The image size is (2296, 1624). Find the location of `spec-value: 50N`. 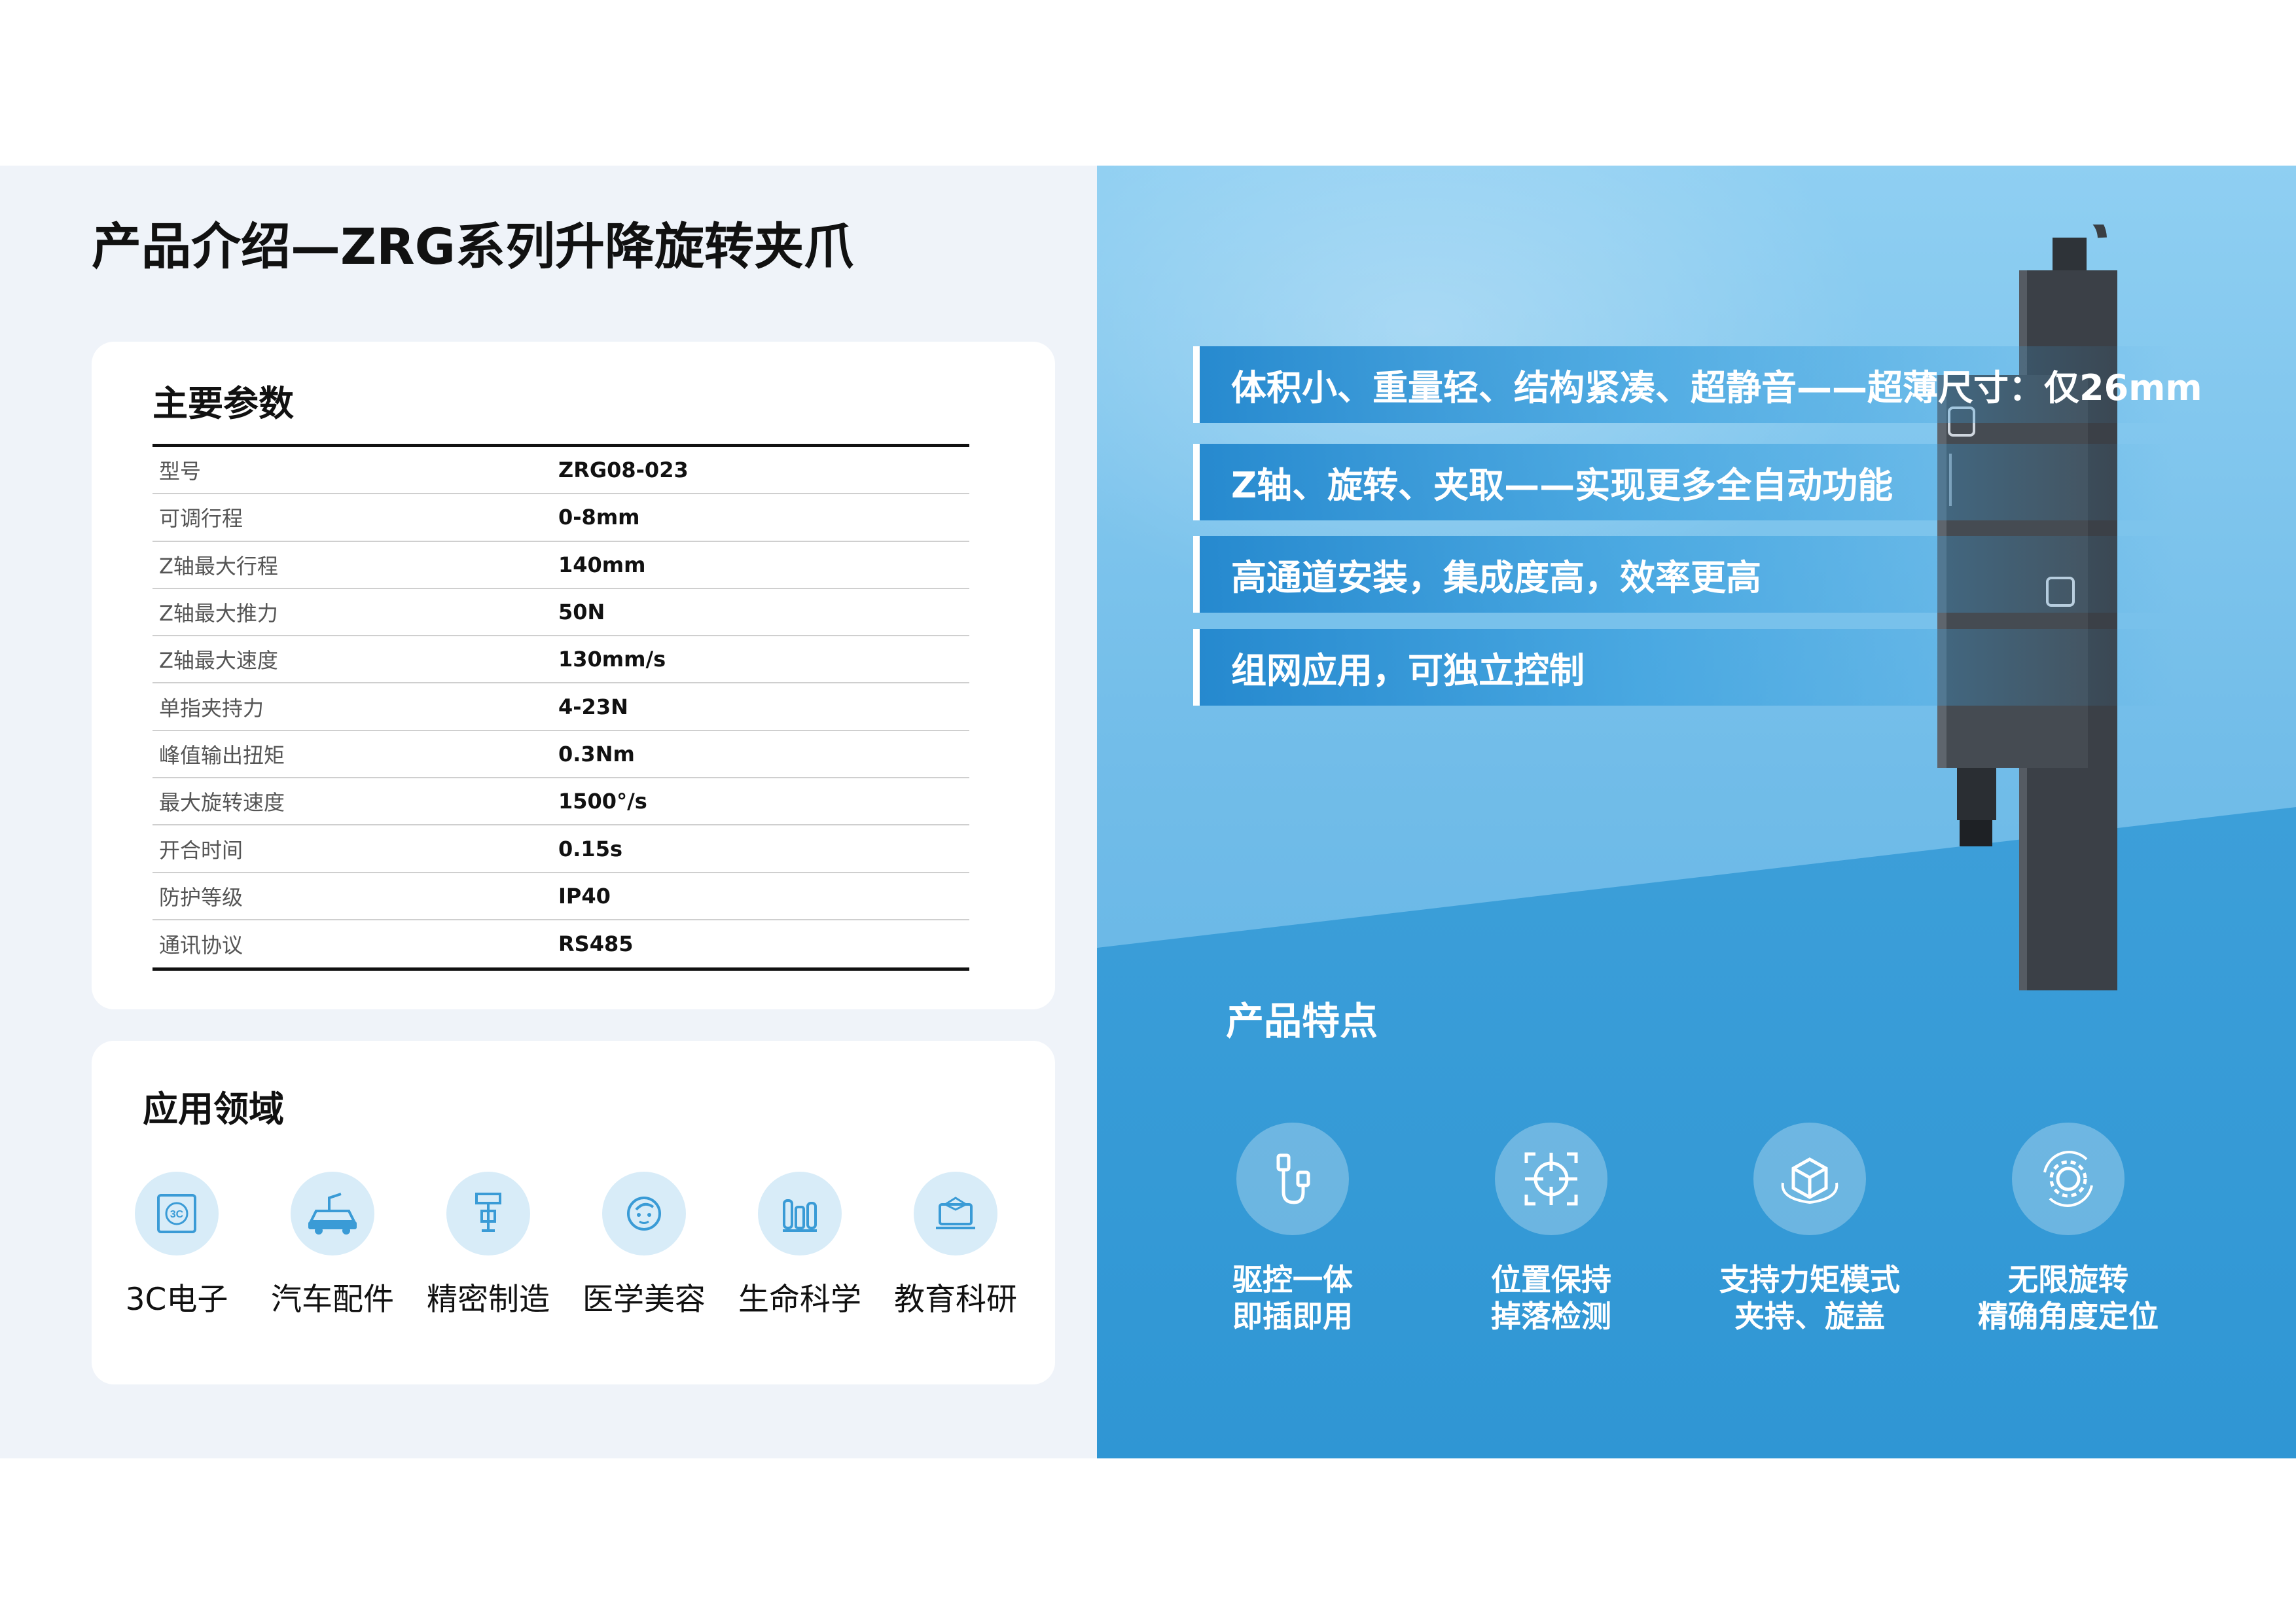

spec-value: 50N is located at coordinates (581, 612).